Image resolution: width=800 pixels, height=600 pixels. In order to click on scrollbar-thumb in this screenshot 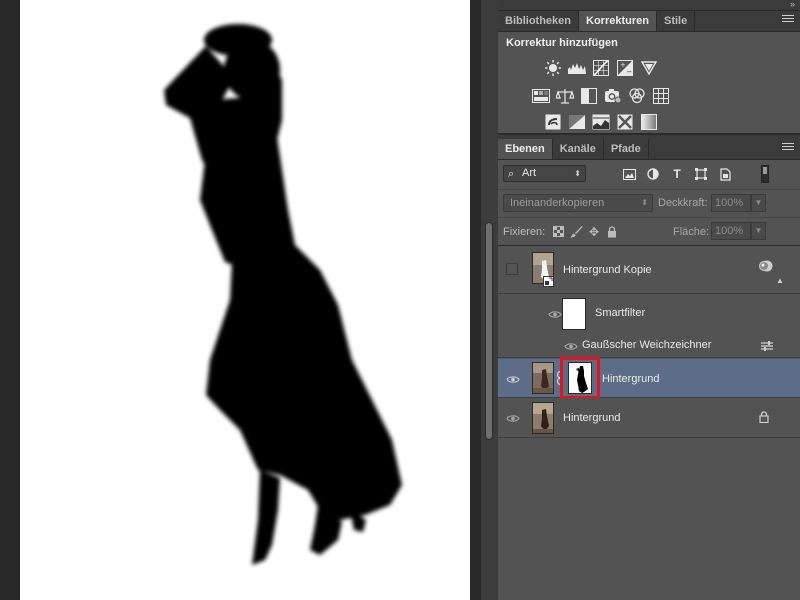, I will do `click(489, 331)`.